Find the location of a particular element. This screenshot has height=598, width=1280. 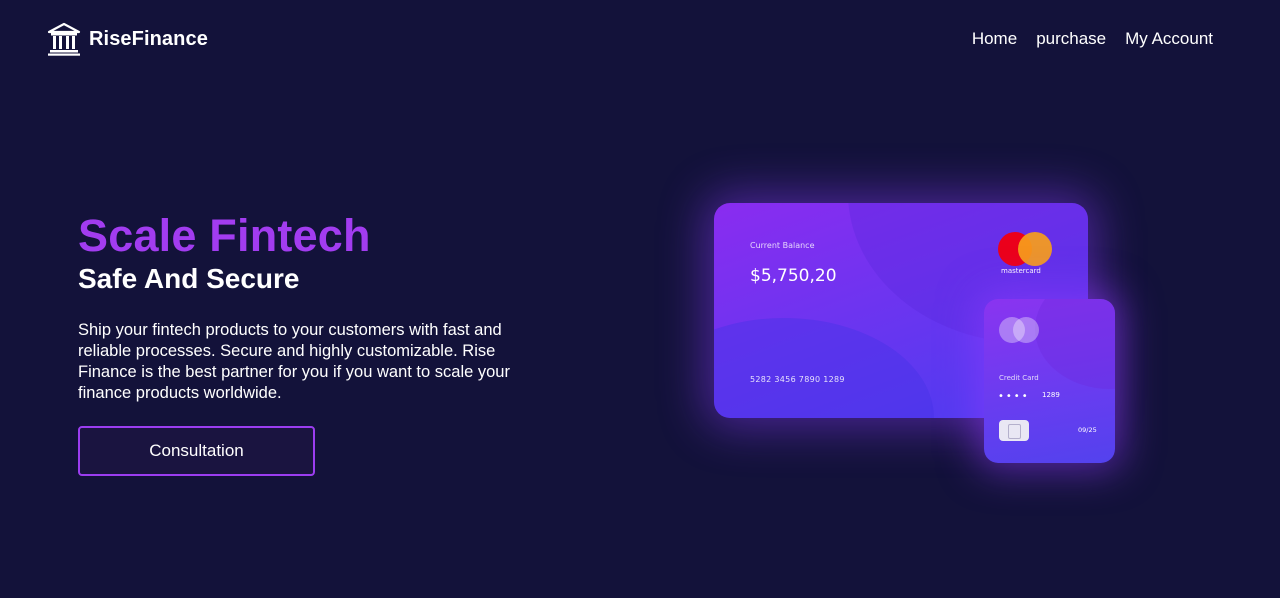

hero-title: Scale Fintech is located at coordinates (224, 235).